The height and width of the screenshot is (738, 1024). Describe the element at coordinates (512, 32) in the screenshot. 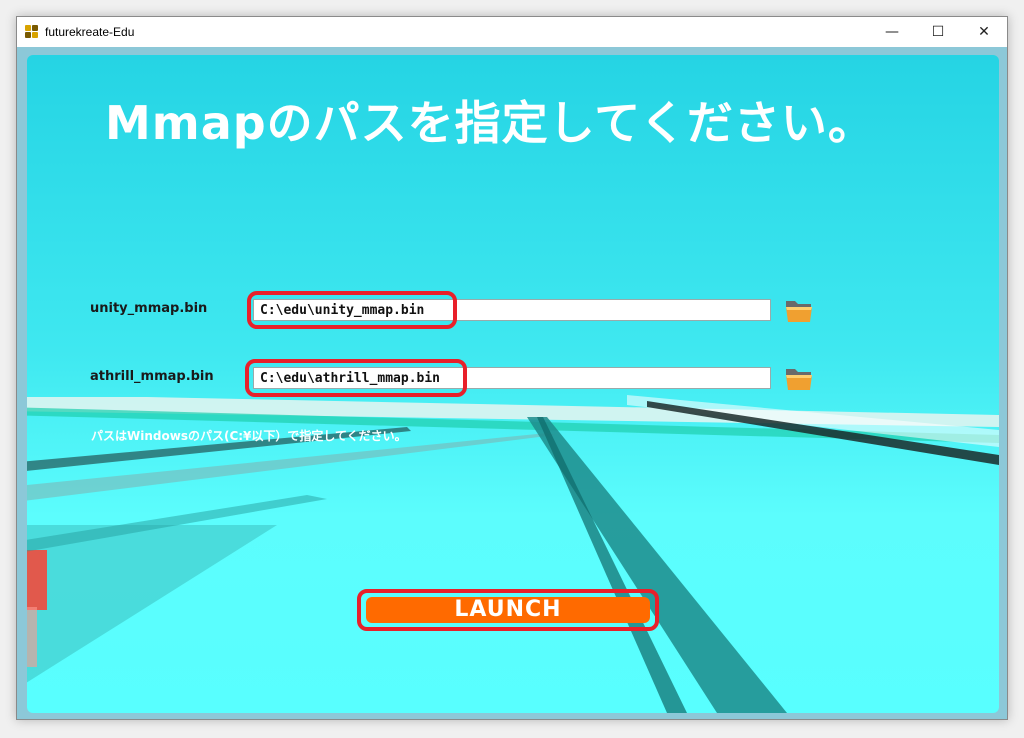

I see `title-bar: futurekreate-Edu — ☐ ✕` at that location.